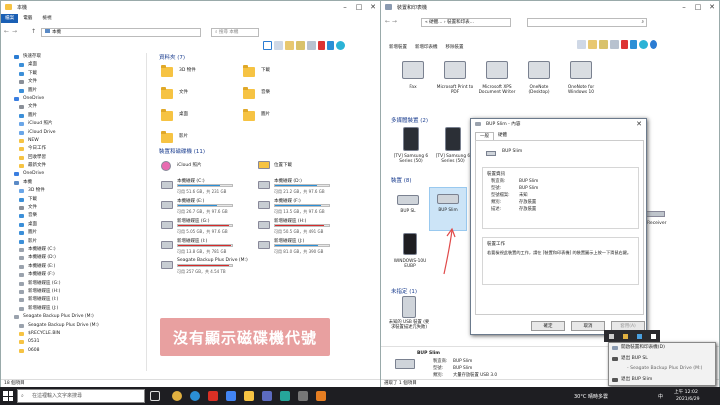  What do you see at coordinates (278, 45) in the screenshot?
I see `details-pane-icon` at bounding box center [278, 45].